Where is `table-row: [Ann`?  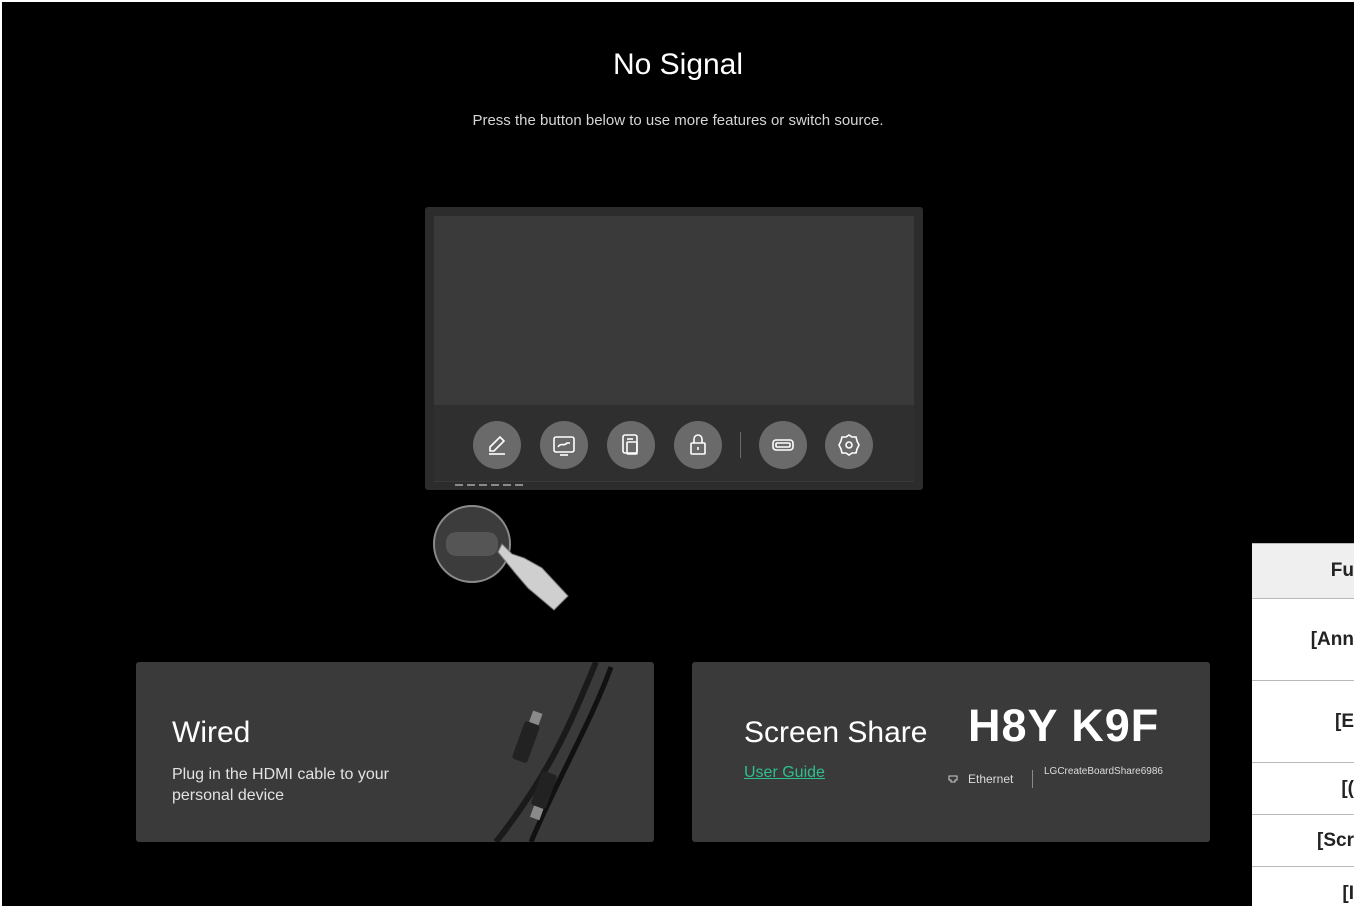 table-row: [Ann is located at coordinates (1303, 640).